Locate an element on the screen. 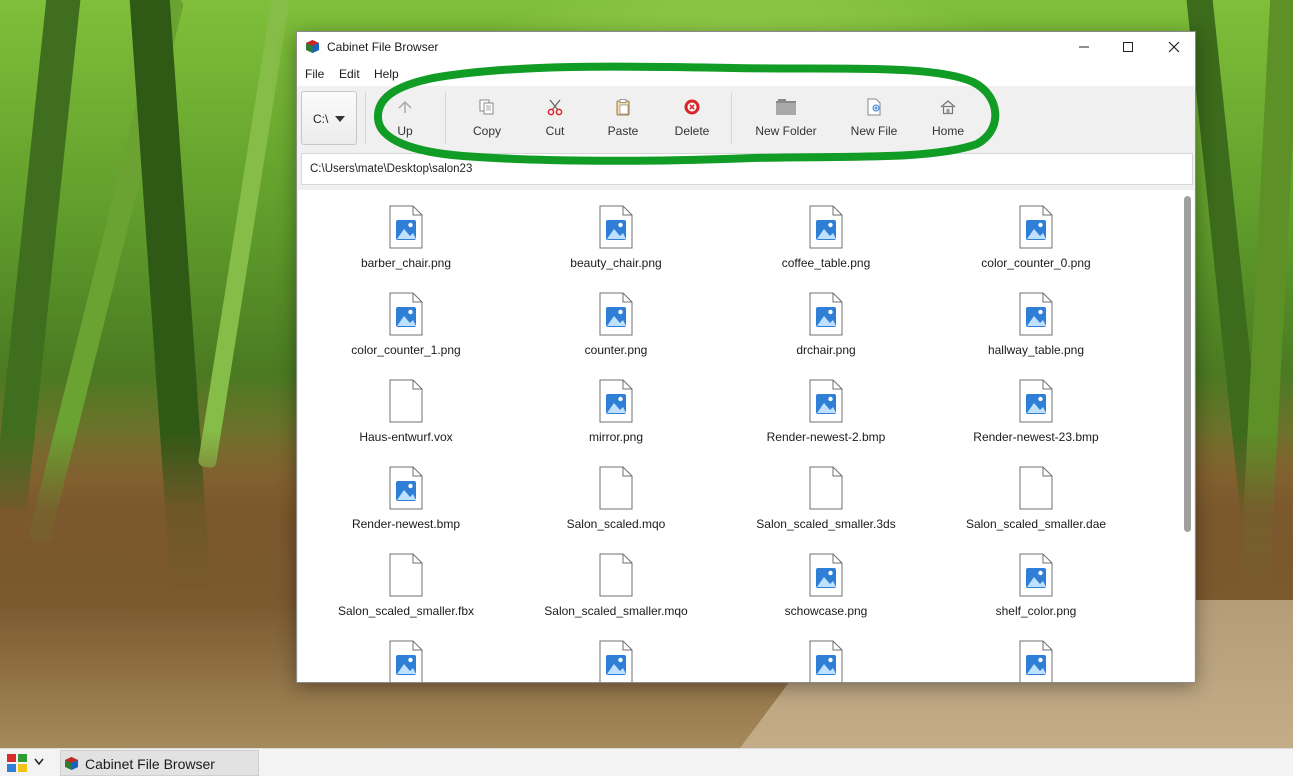 The image size is (1293, 776). file-name: Salon_scaled_smaller.fbx is located at coordinates (406, 611).